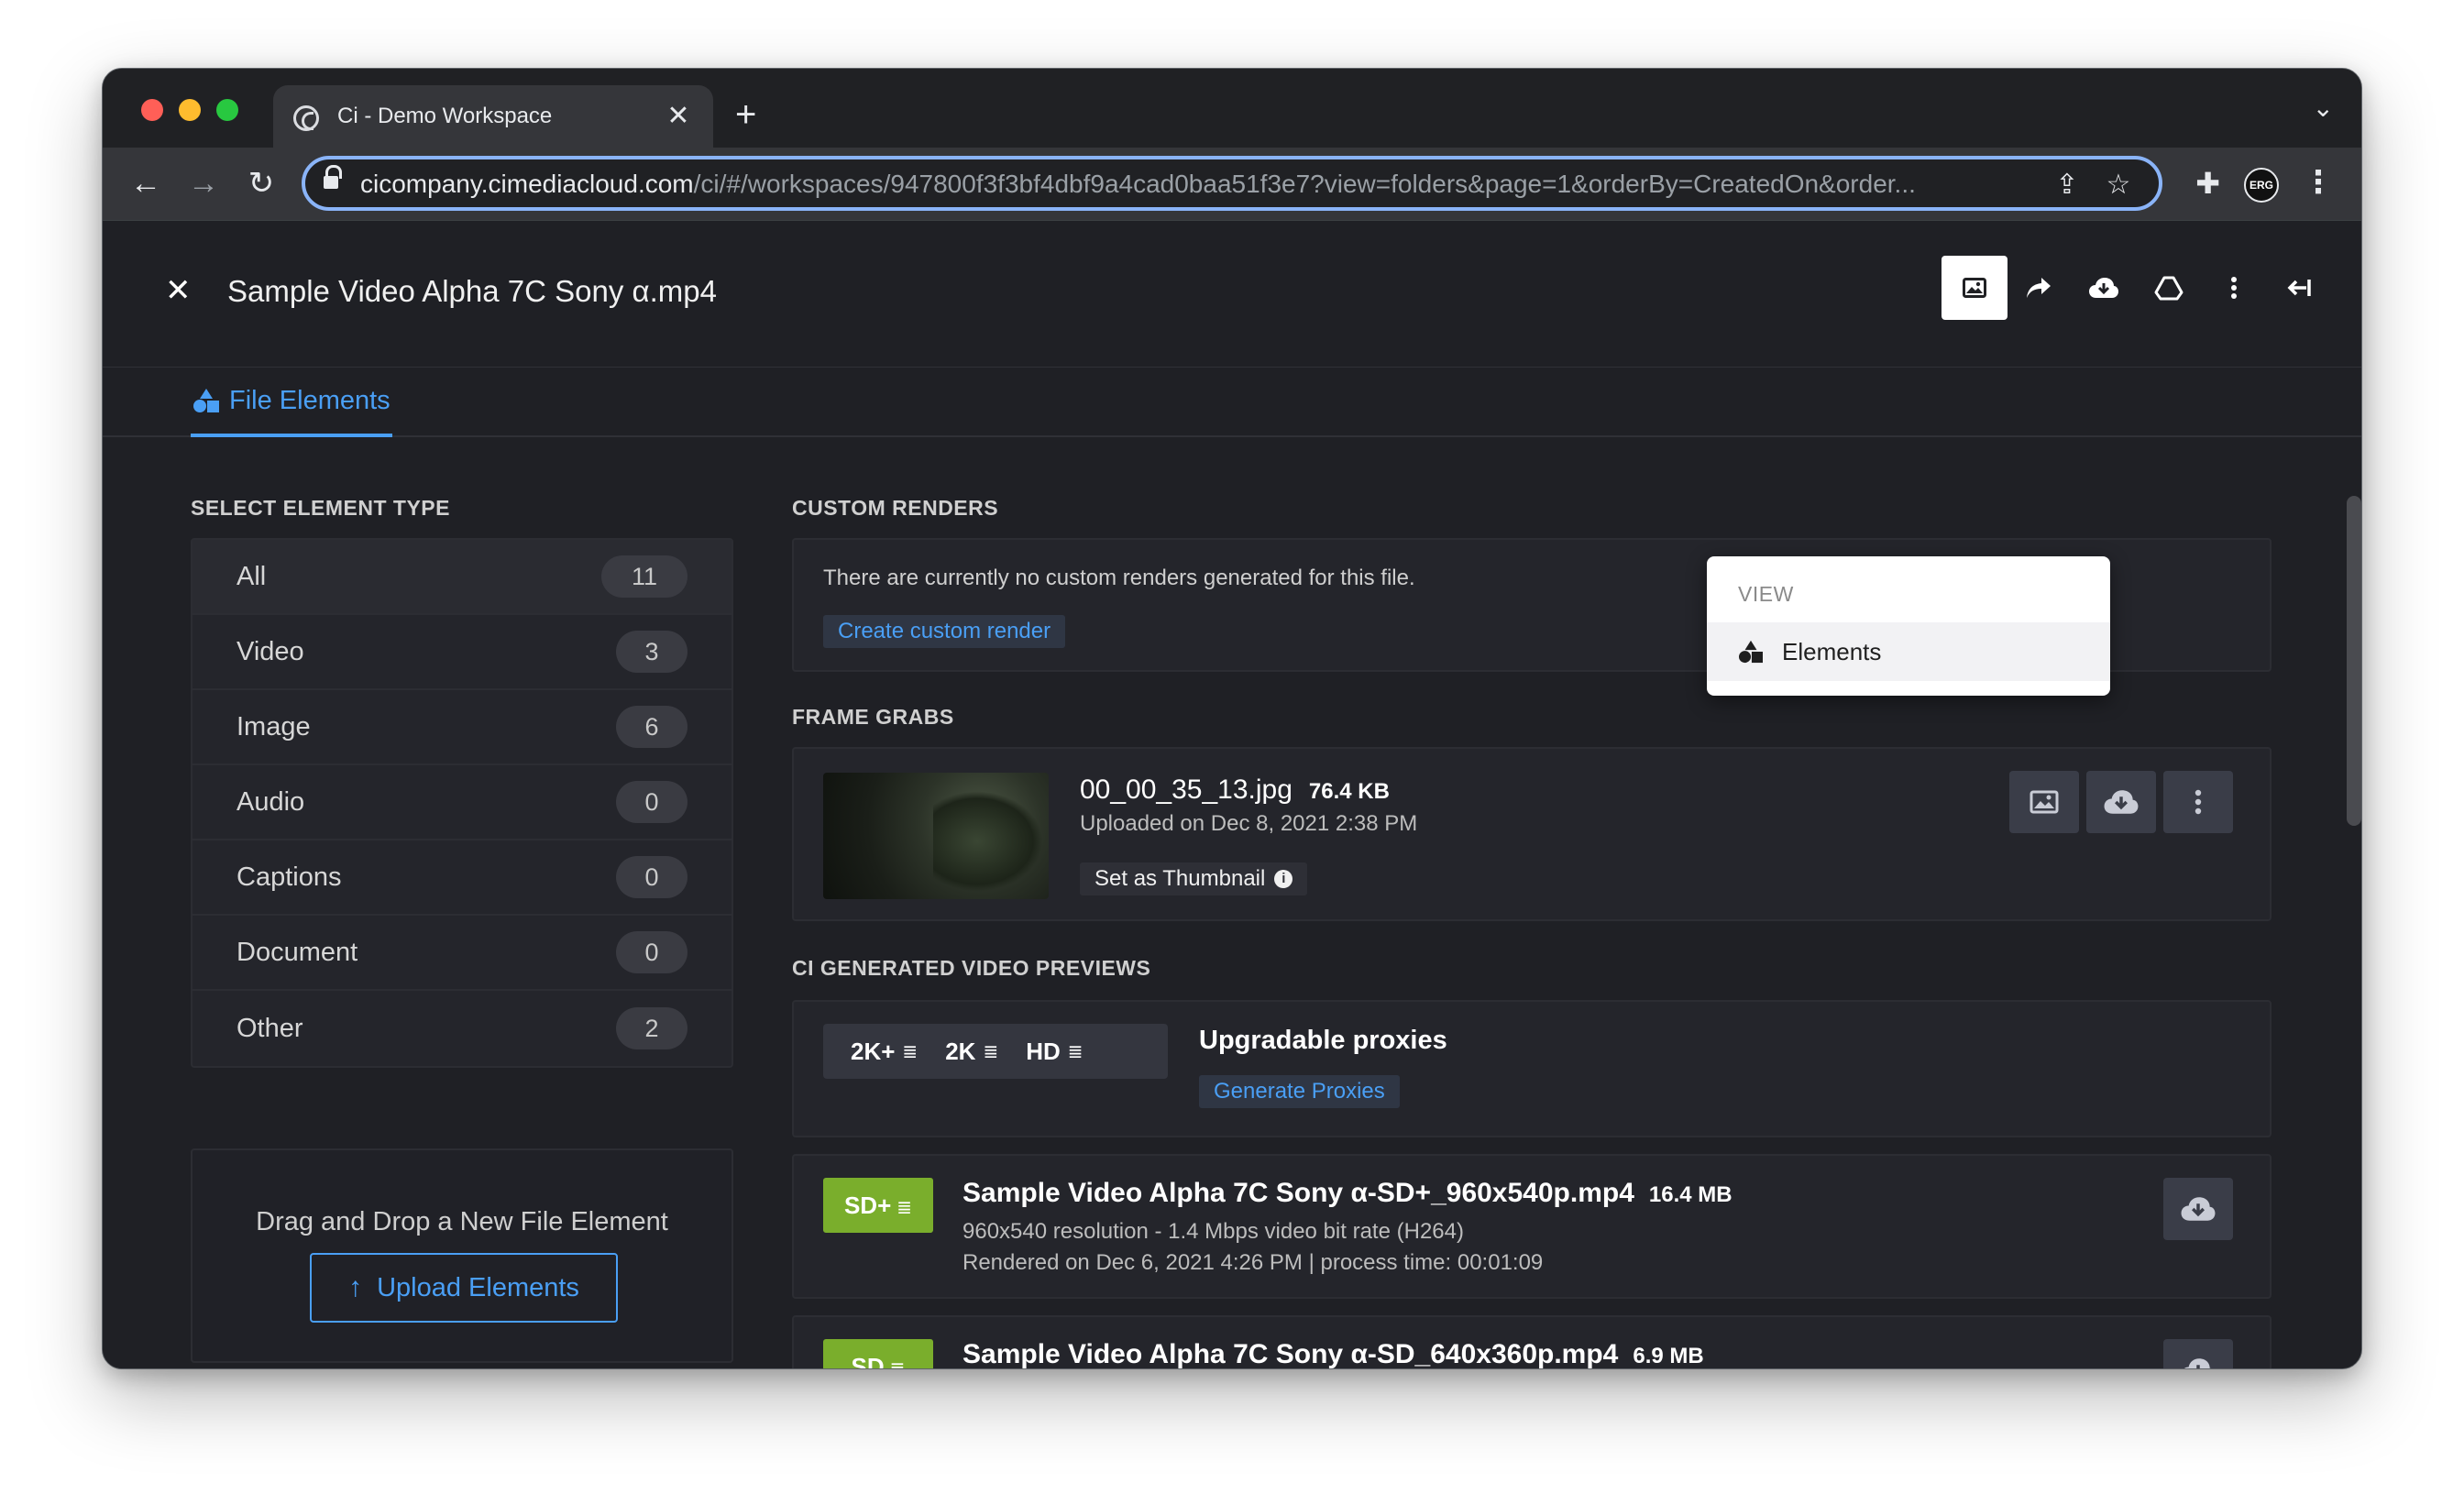 The width and height of the screenshot is (2464, 1505). What do you see at coordinates (445, 116) in the screenshot?
I see `tab-title: Ci - Demo Workspace` at bounding box center [445, 116].